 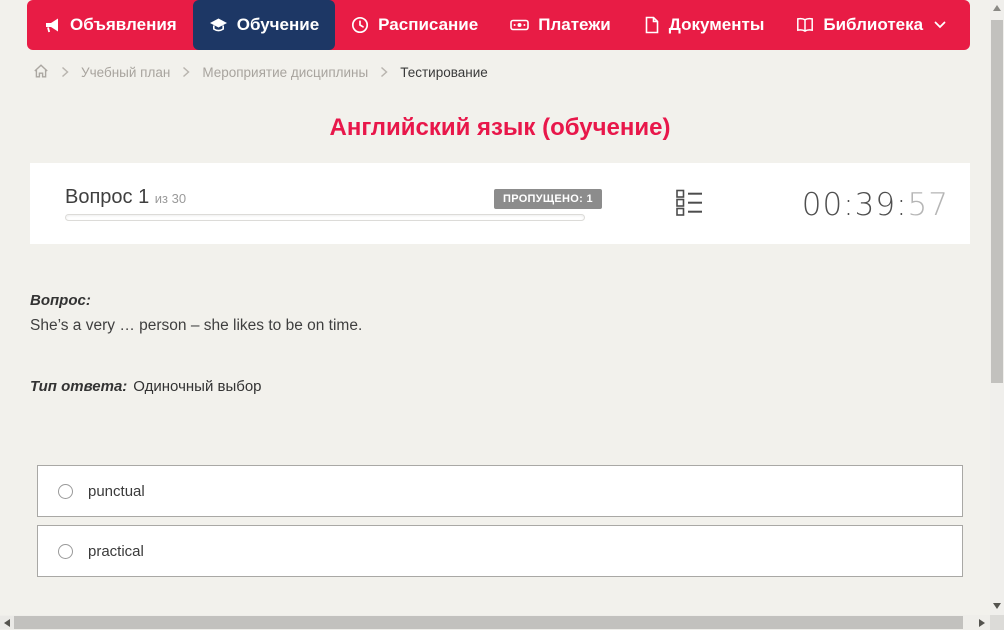 I want to click on nav-tab-announcements: Объявления, so click(x=110, y=25).